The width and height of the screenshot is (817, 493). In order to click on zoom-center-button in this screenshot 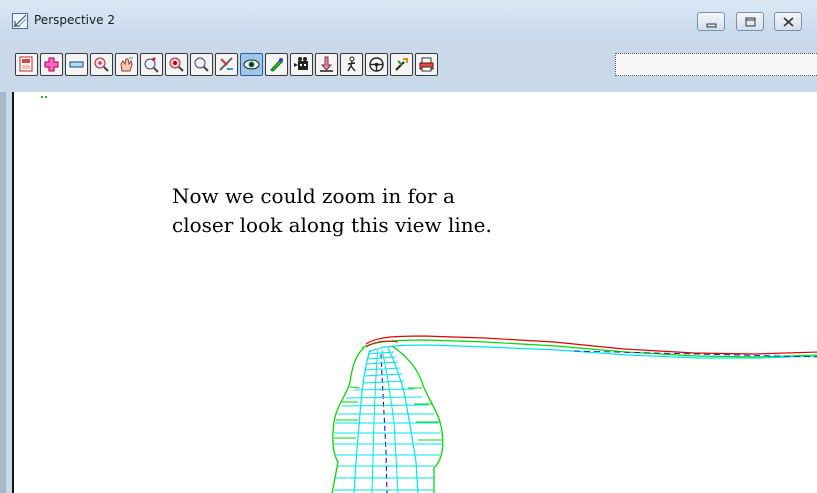, I will do `click(176, 64)`.